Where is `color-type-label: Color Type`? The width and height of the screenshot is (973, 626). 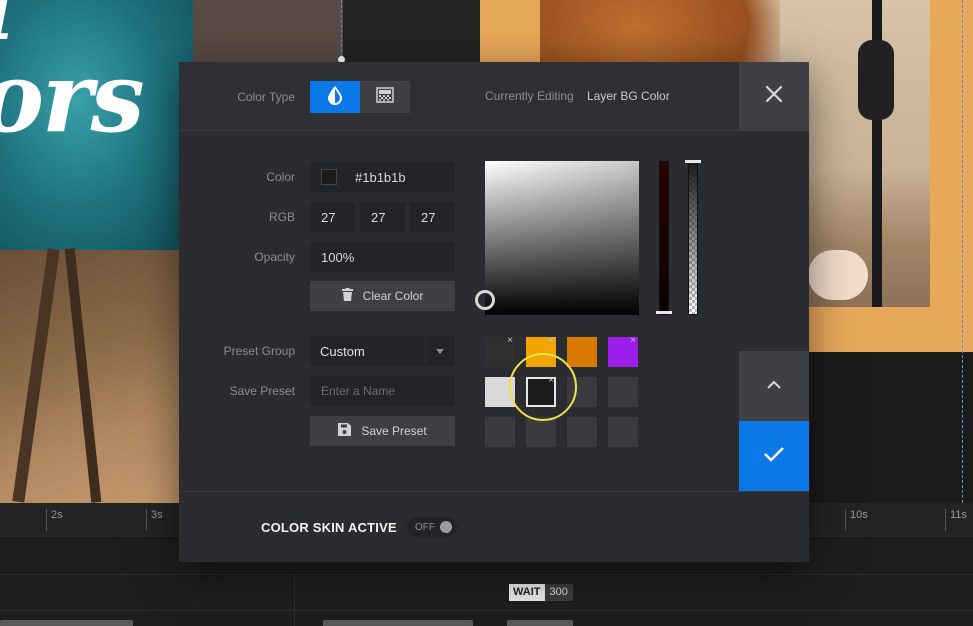
color-type-label: Color Type is located at coordinates (266, 97).